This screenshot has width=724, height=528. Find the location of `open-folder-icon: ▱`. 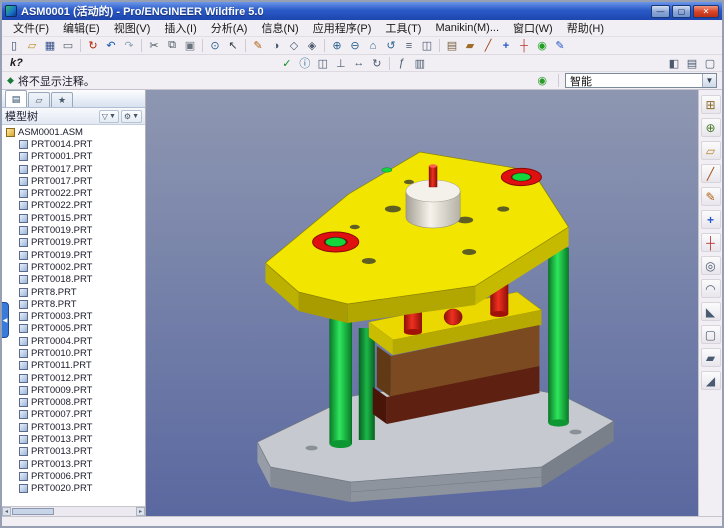

open-folder-icon: ▱ is located at coordinates (32, 46).